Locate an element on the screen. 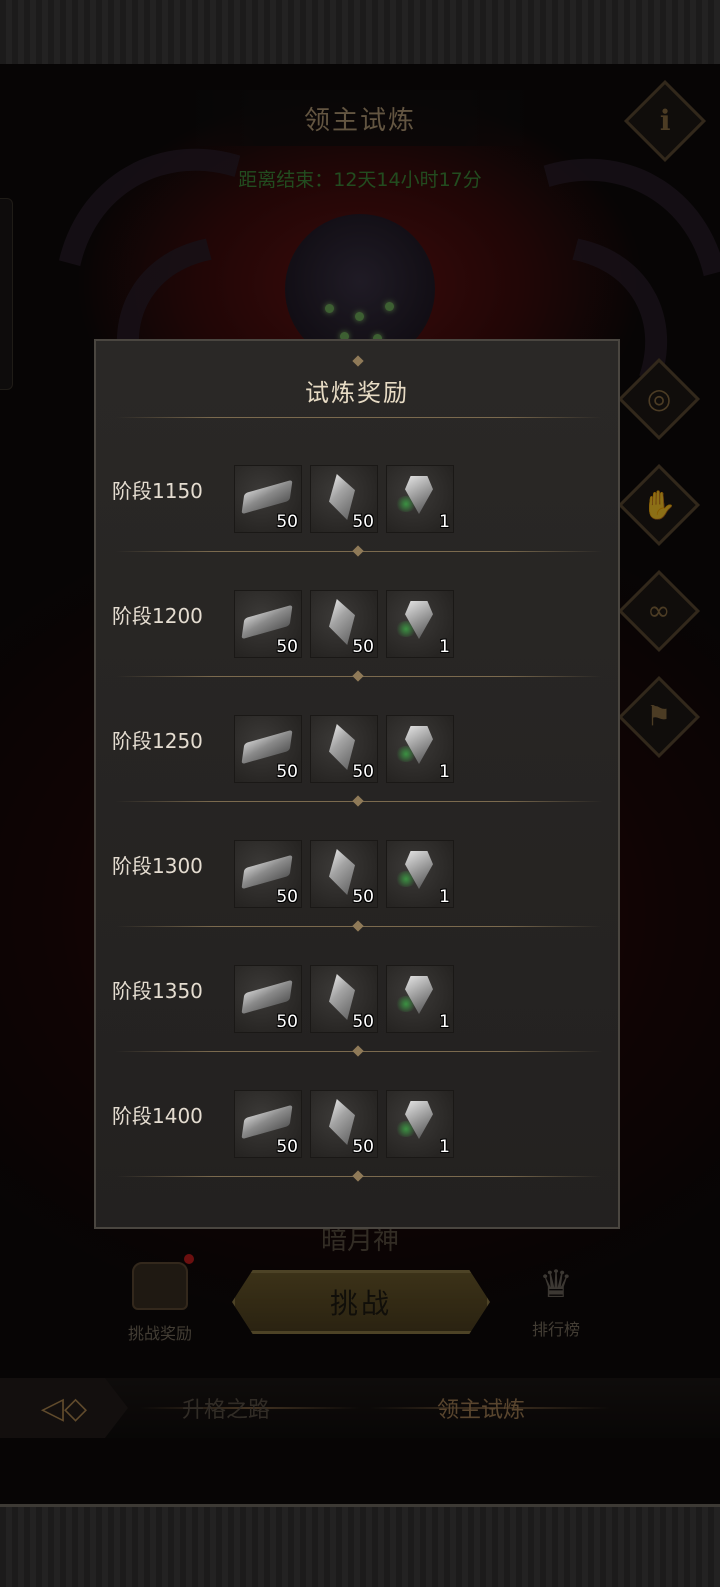 Image resolution: width=720 pixels, height=1587 pixels. reward-row: 阶段1200 50 50 1 is located at coordinates (357, 621).